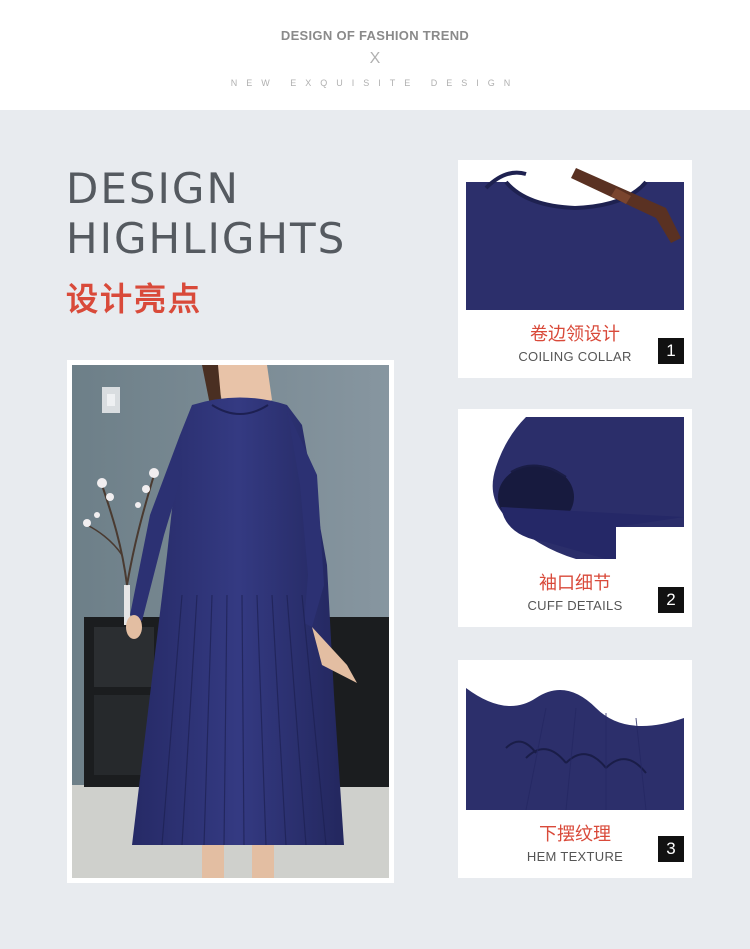 This screenshot has width=750, height=949. Describe the element at coordinates (575, 239) in the screenshot. I see `collar-detail-image` at that location.